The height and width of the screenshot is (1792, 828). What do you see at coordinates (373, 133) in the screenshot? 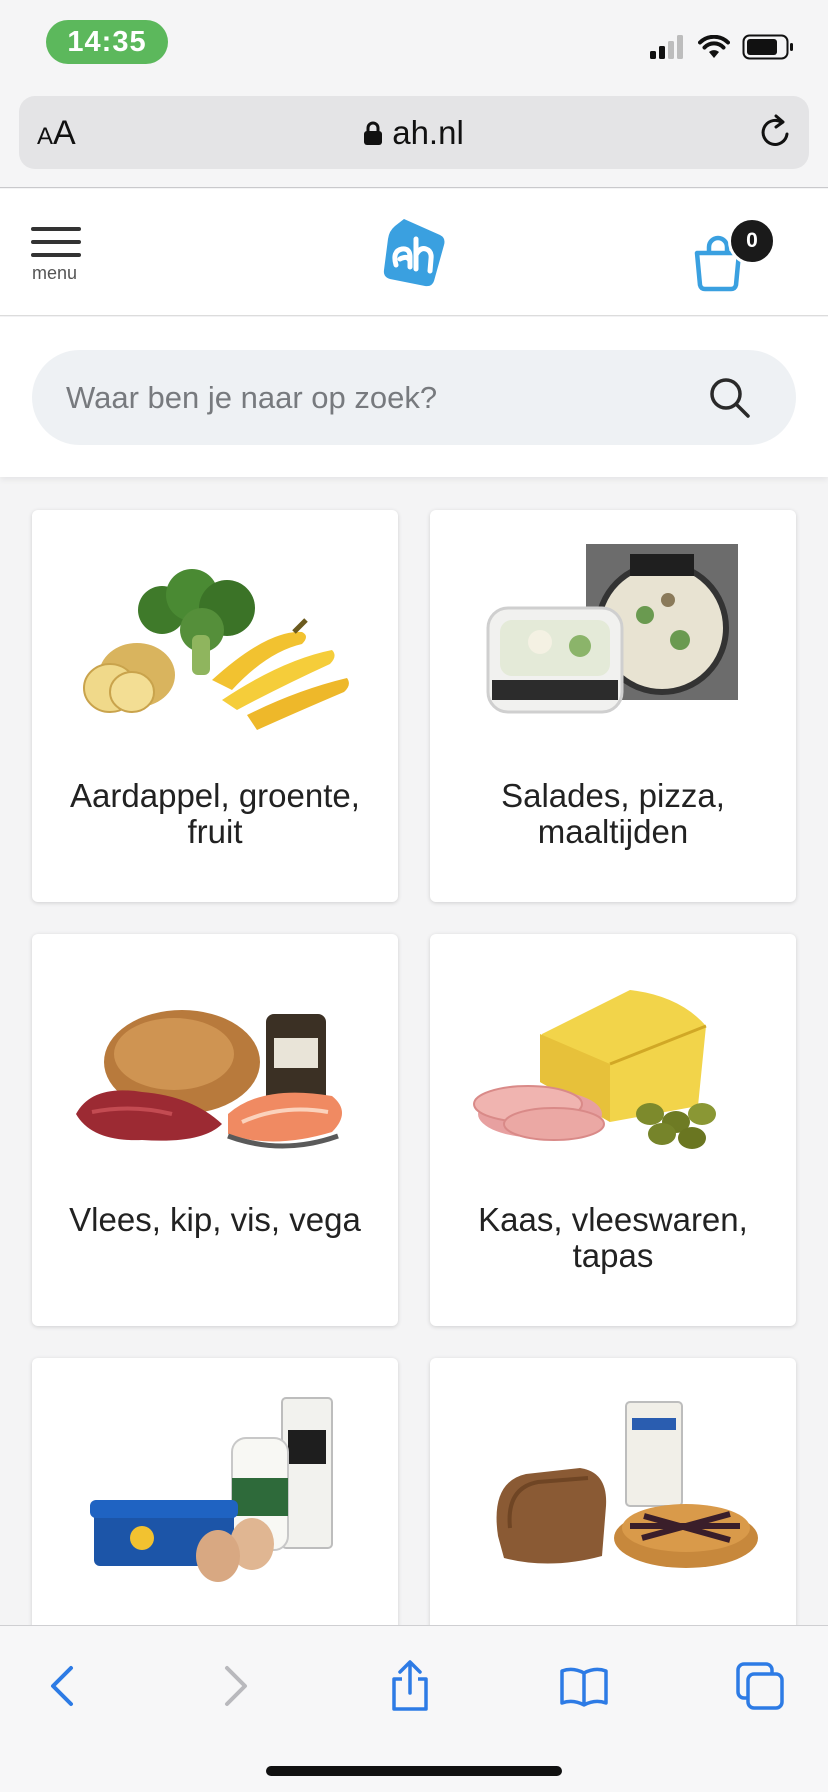
I see `lock-icon` at bounding box center [373, 133].